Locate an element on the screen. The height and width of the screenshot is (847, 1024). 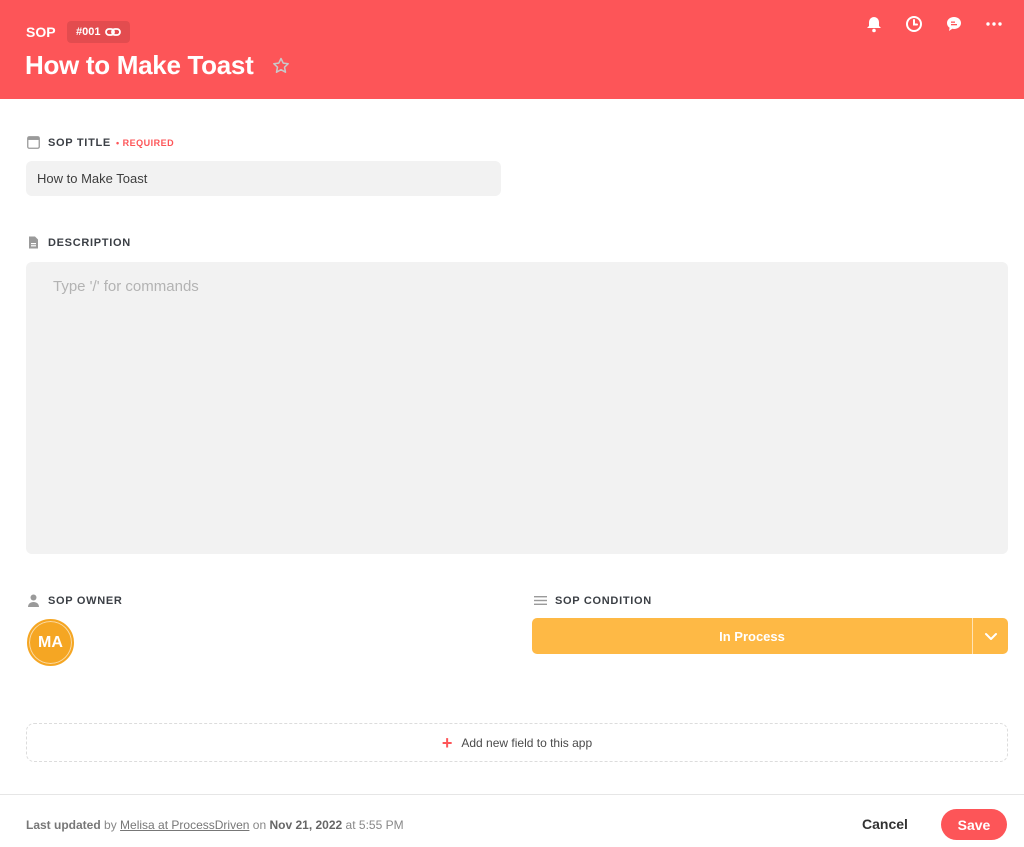
updated-by-user-link: Melisa at ProcessDriven is located at coordinates (184, 825).